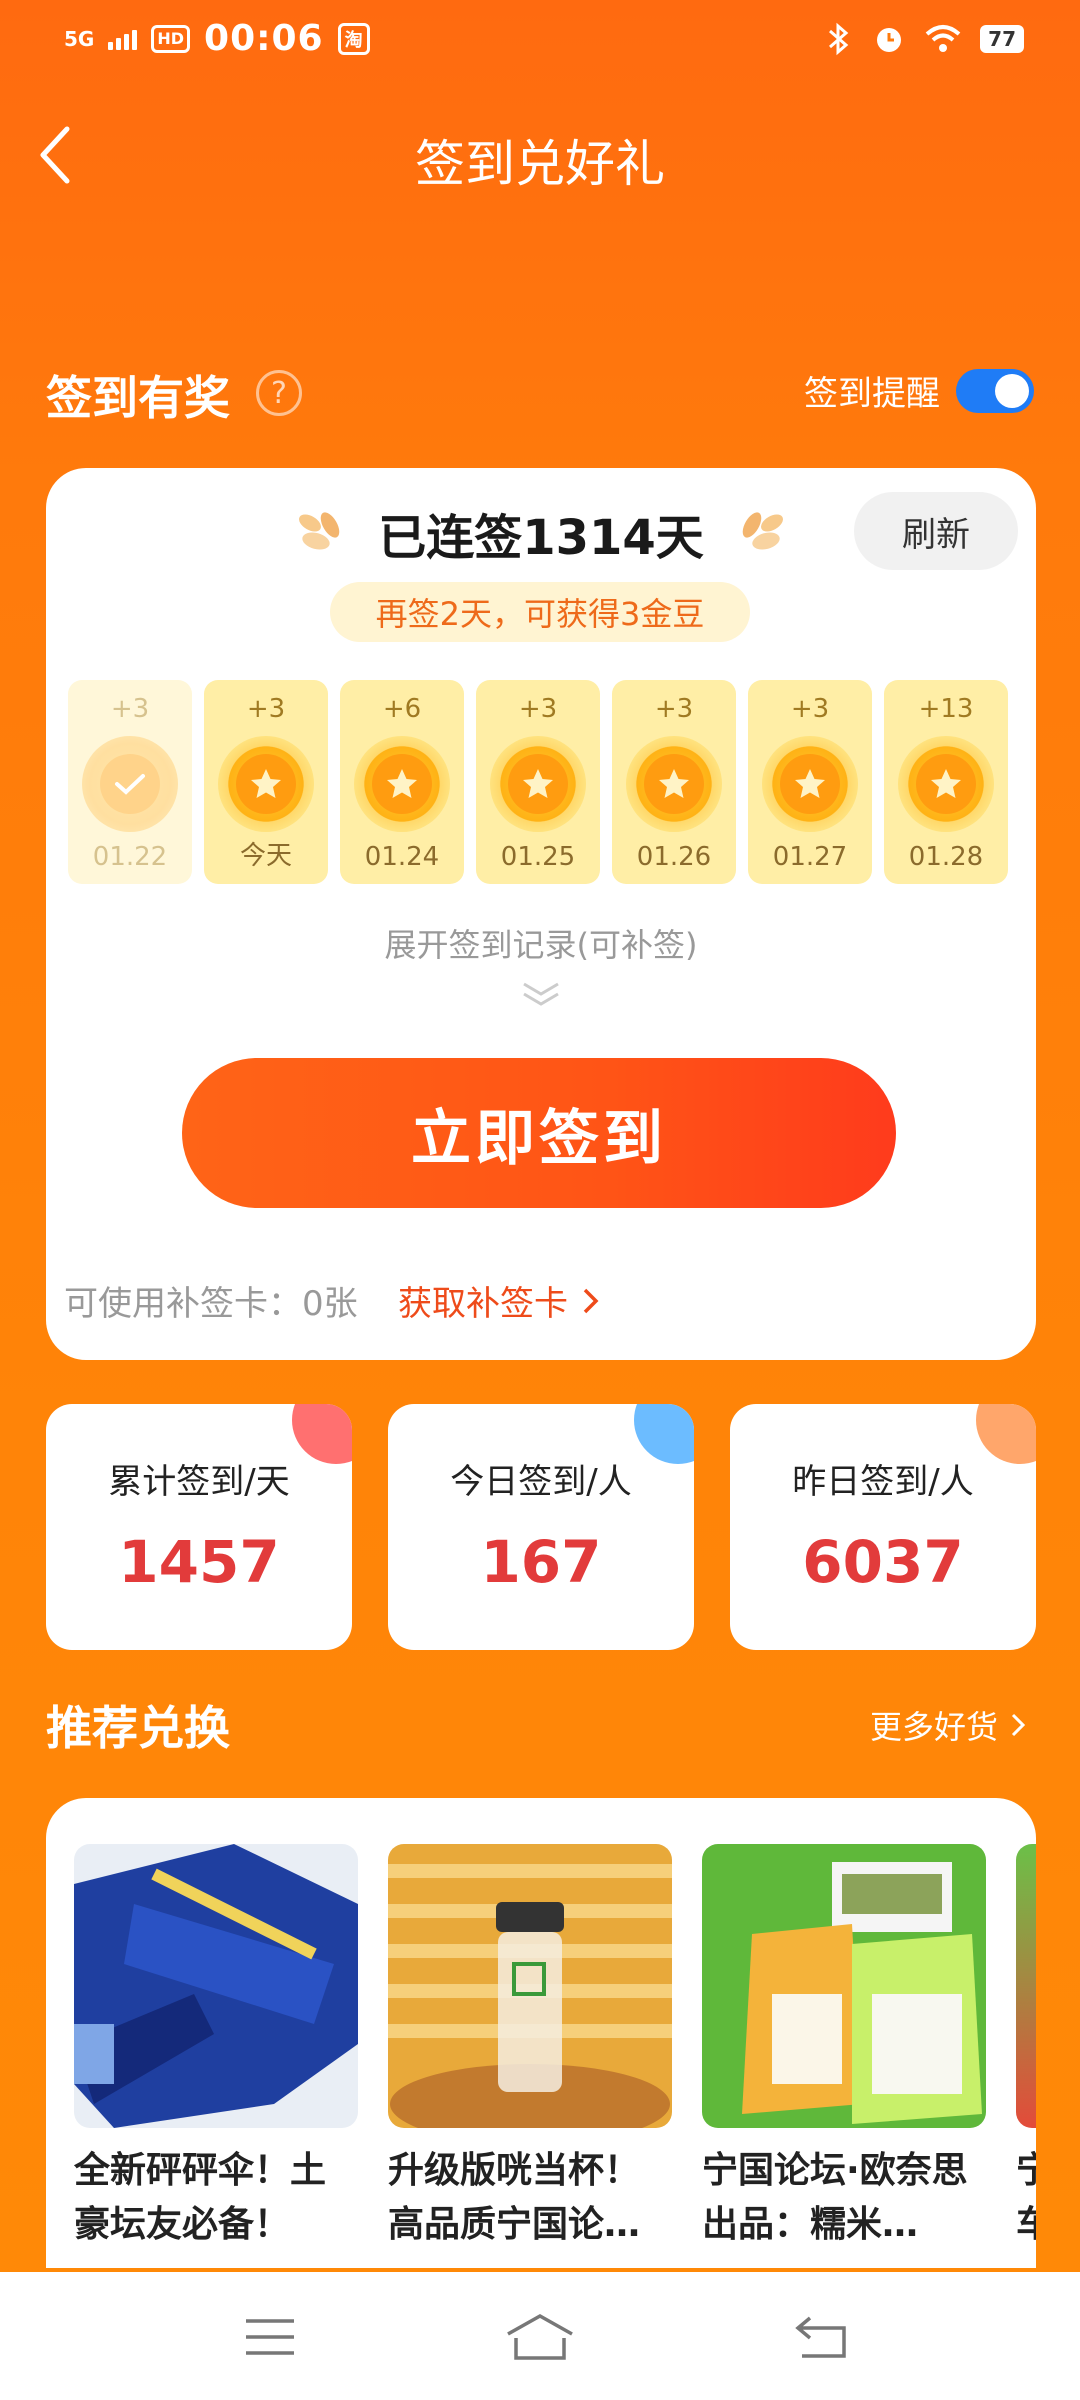 Image resolution: width=1080 pixels, height=2400 pixels. I want to click on more-goods-label: 更多好货, so click(933, 1727).